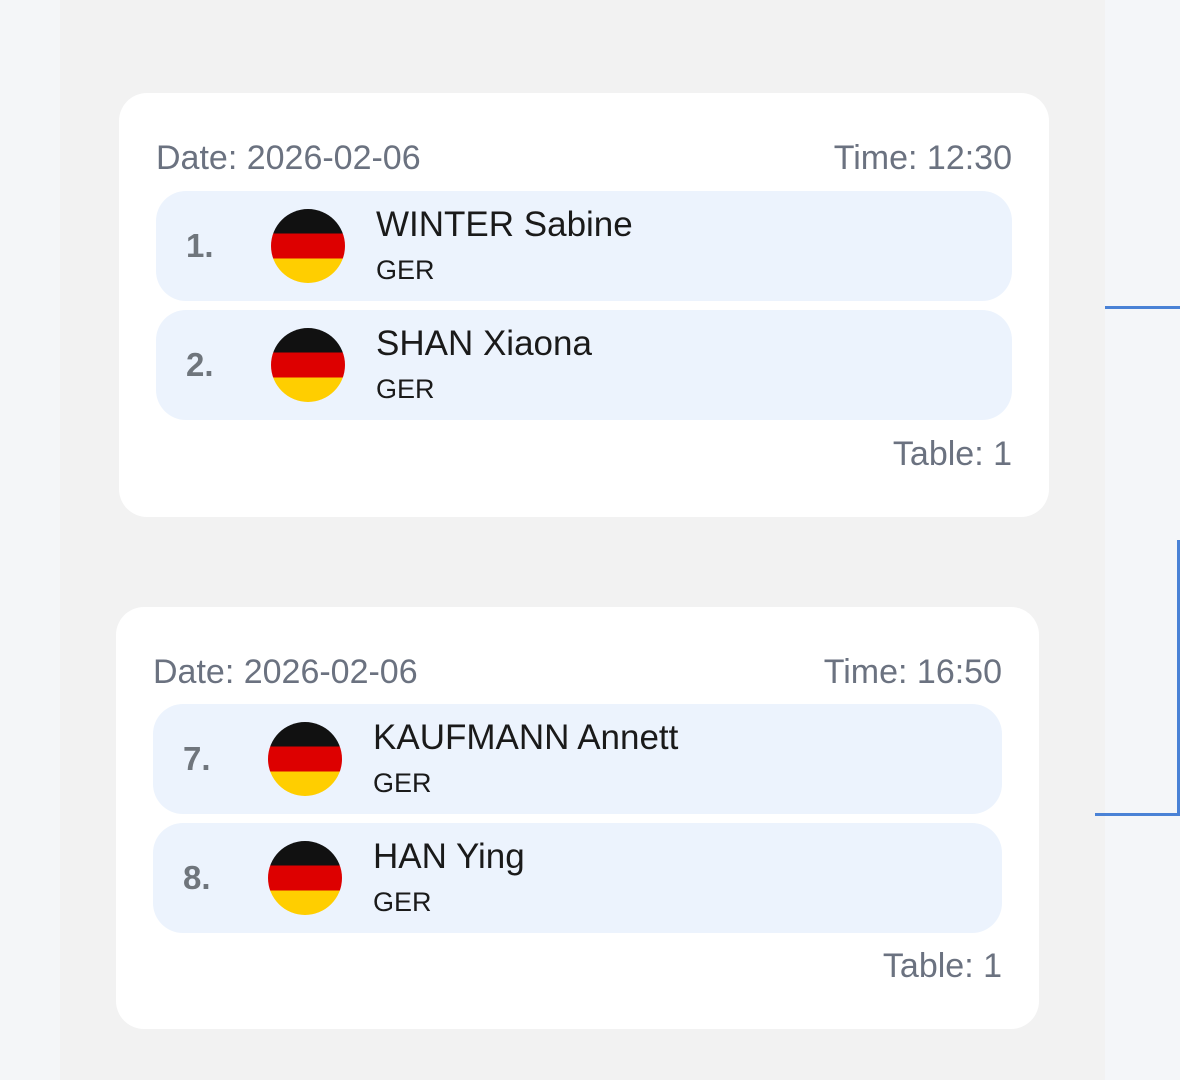  Describe the element at coordinates (525, 738) in the screenshot. I see `player-name: KAUFMANN Annett` at that location.